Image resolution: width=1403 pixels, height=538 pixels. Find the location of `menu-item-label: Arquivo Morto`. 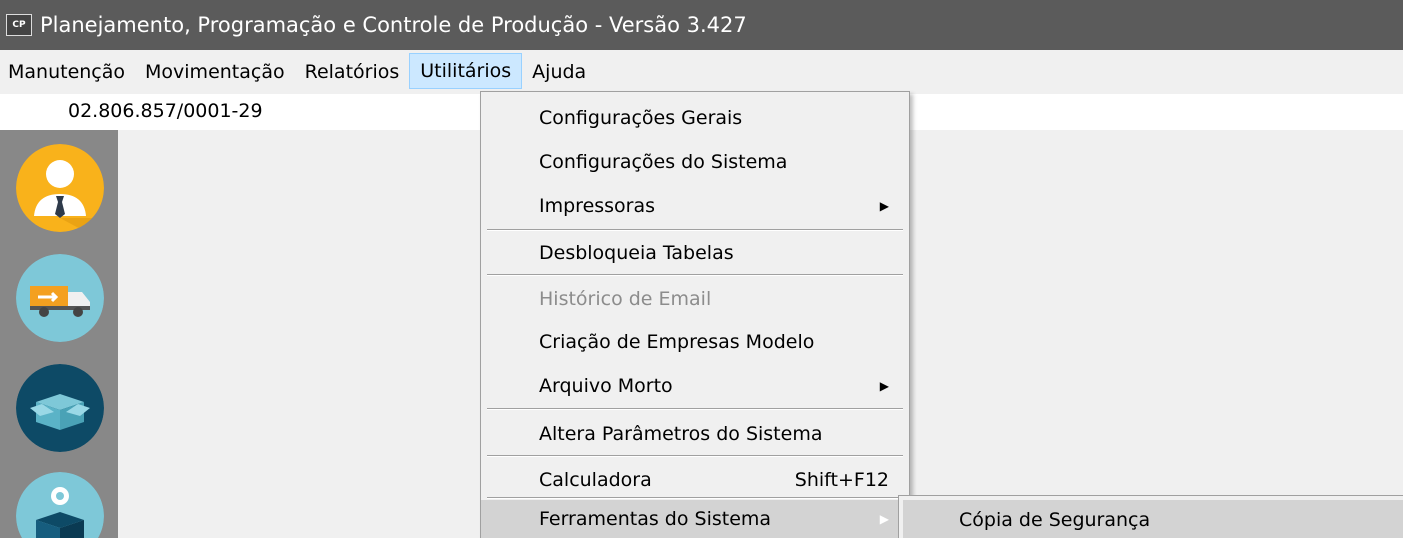

menu-item-label: Arquivo Morto is located at coordinates (606, 386).